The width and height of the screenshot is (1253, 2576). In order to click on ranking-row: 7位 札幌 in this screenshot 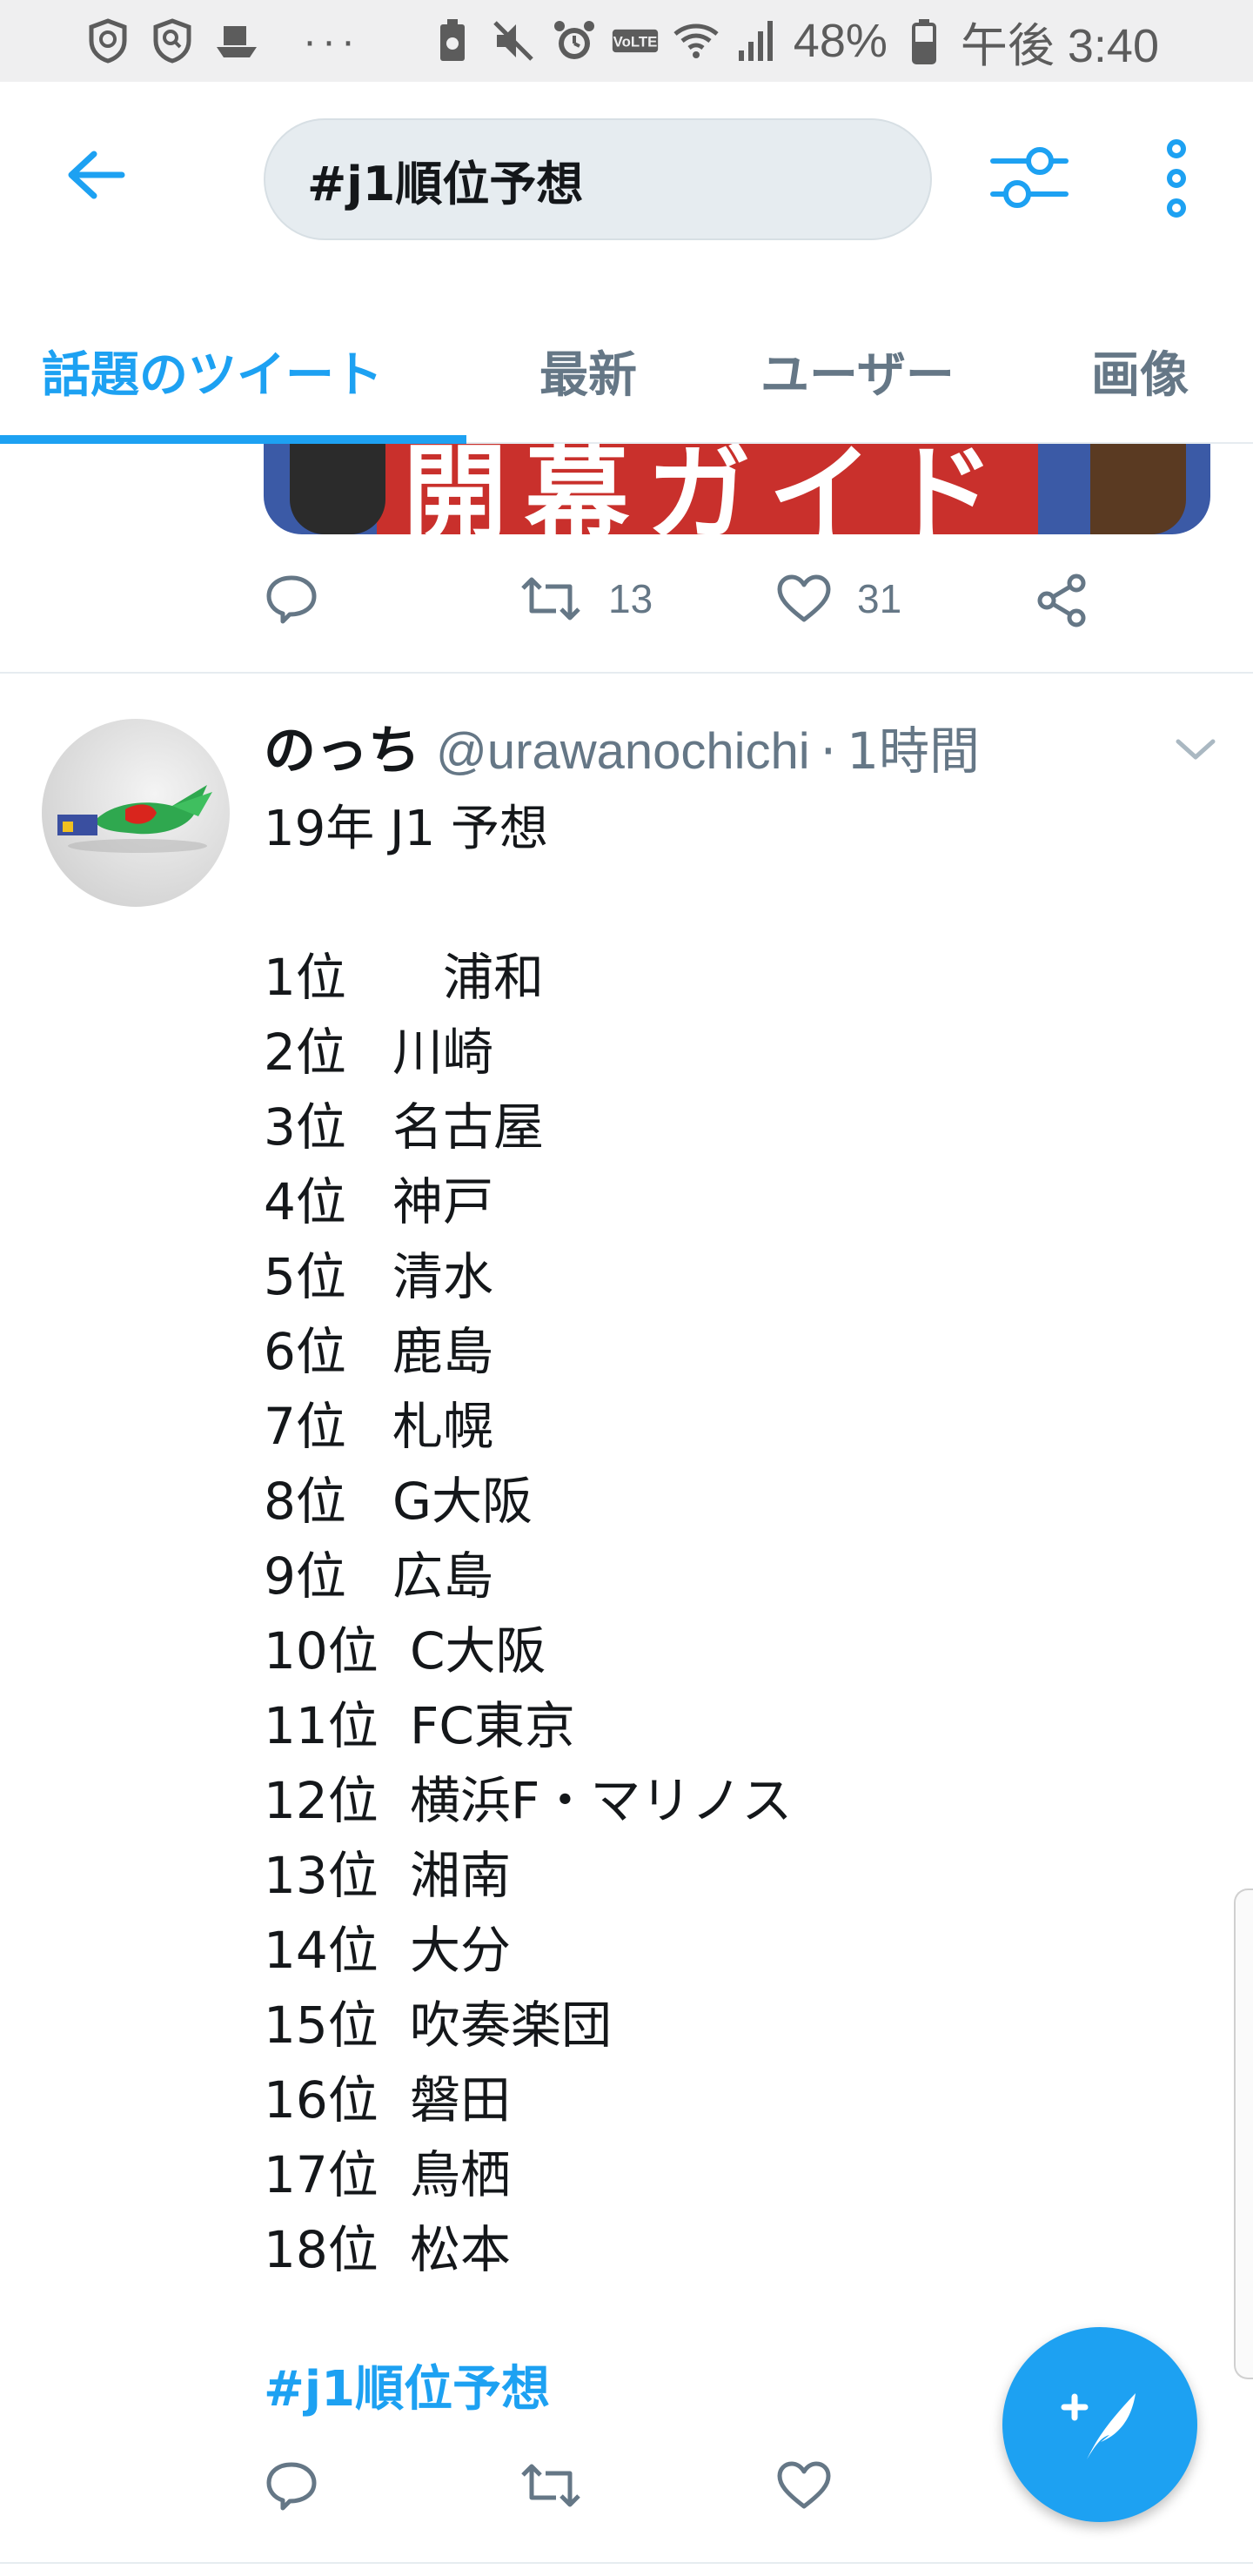, I will do `click(528, 1426)`.